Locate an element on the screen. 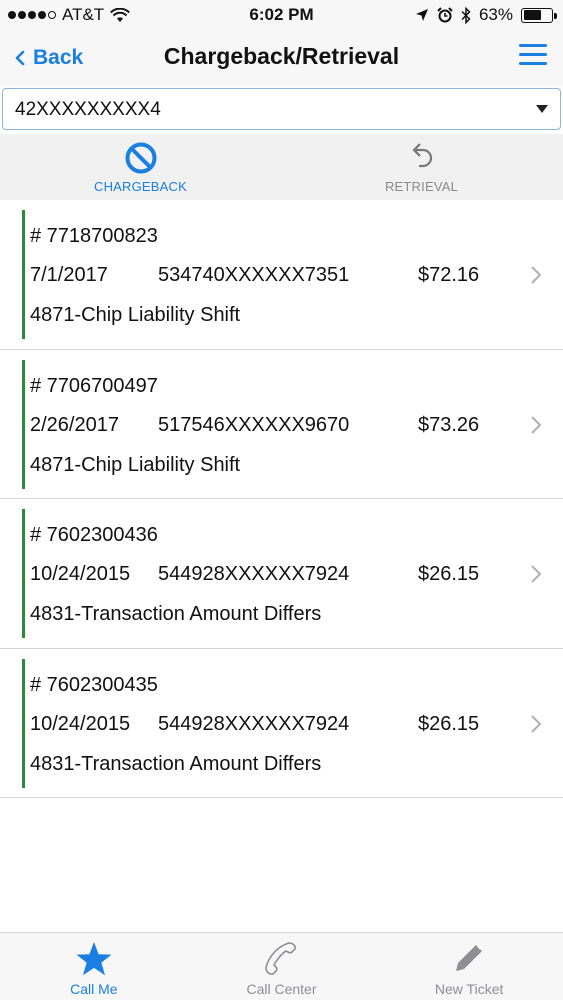  bluetooth-icon is located at coordinates (466, 15).